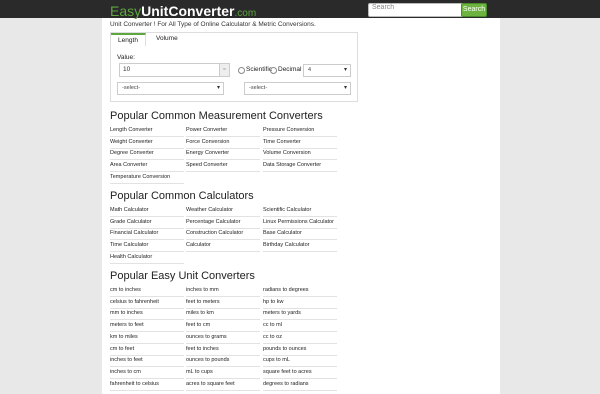 This screenshot has height=394, width=600. What do you see at coordinates (223, 155) in the screenshot?
I see `converter-link: Energy Converter` at bounding box center [223, 155].